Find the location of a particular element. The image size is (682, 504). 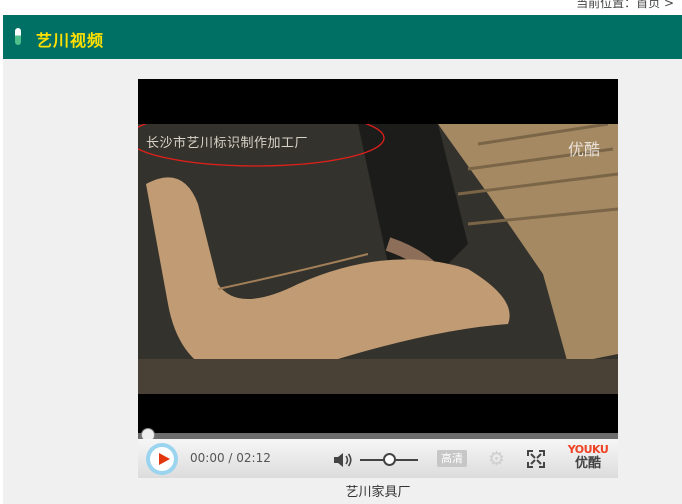

brand-en: YOUKU is located at coordinates (588, 449).